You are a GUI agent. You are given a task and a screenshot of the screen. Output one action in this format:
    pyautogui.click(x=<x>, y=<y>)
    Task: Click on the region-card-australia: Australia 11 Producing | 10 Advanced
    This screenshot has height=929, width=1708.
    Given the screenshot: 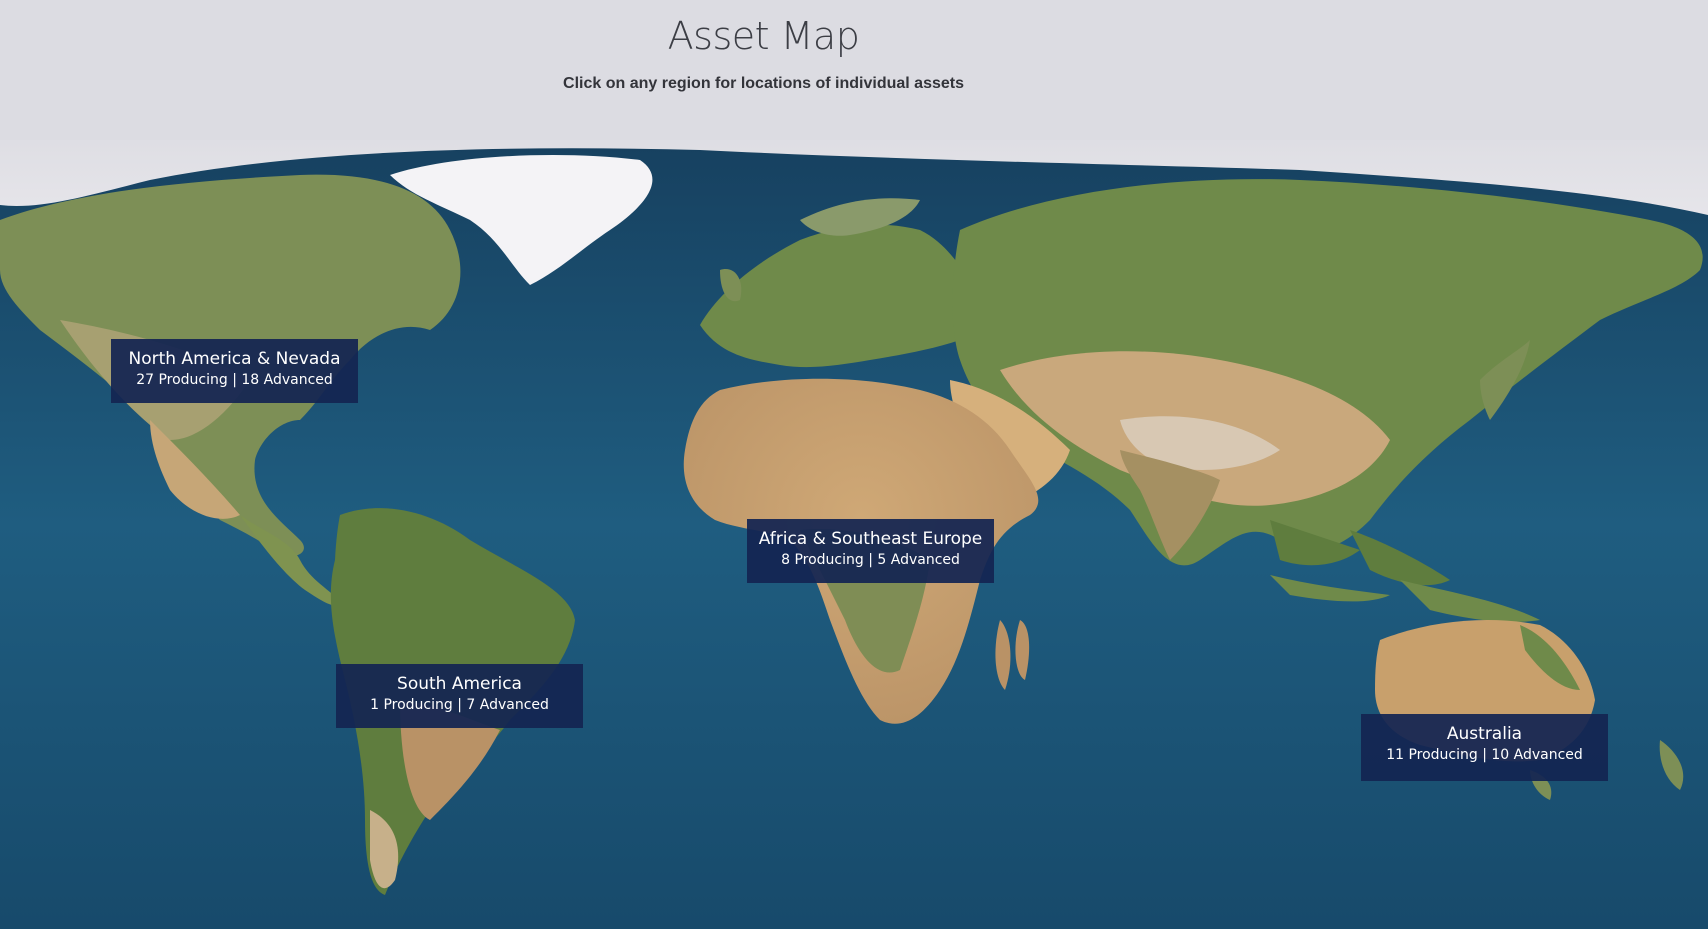 What is the action you would take?
    pyautogui.click(x=1484, y=747)
    